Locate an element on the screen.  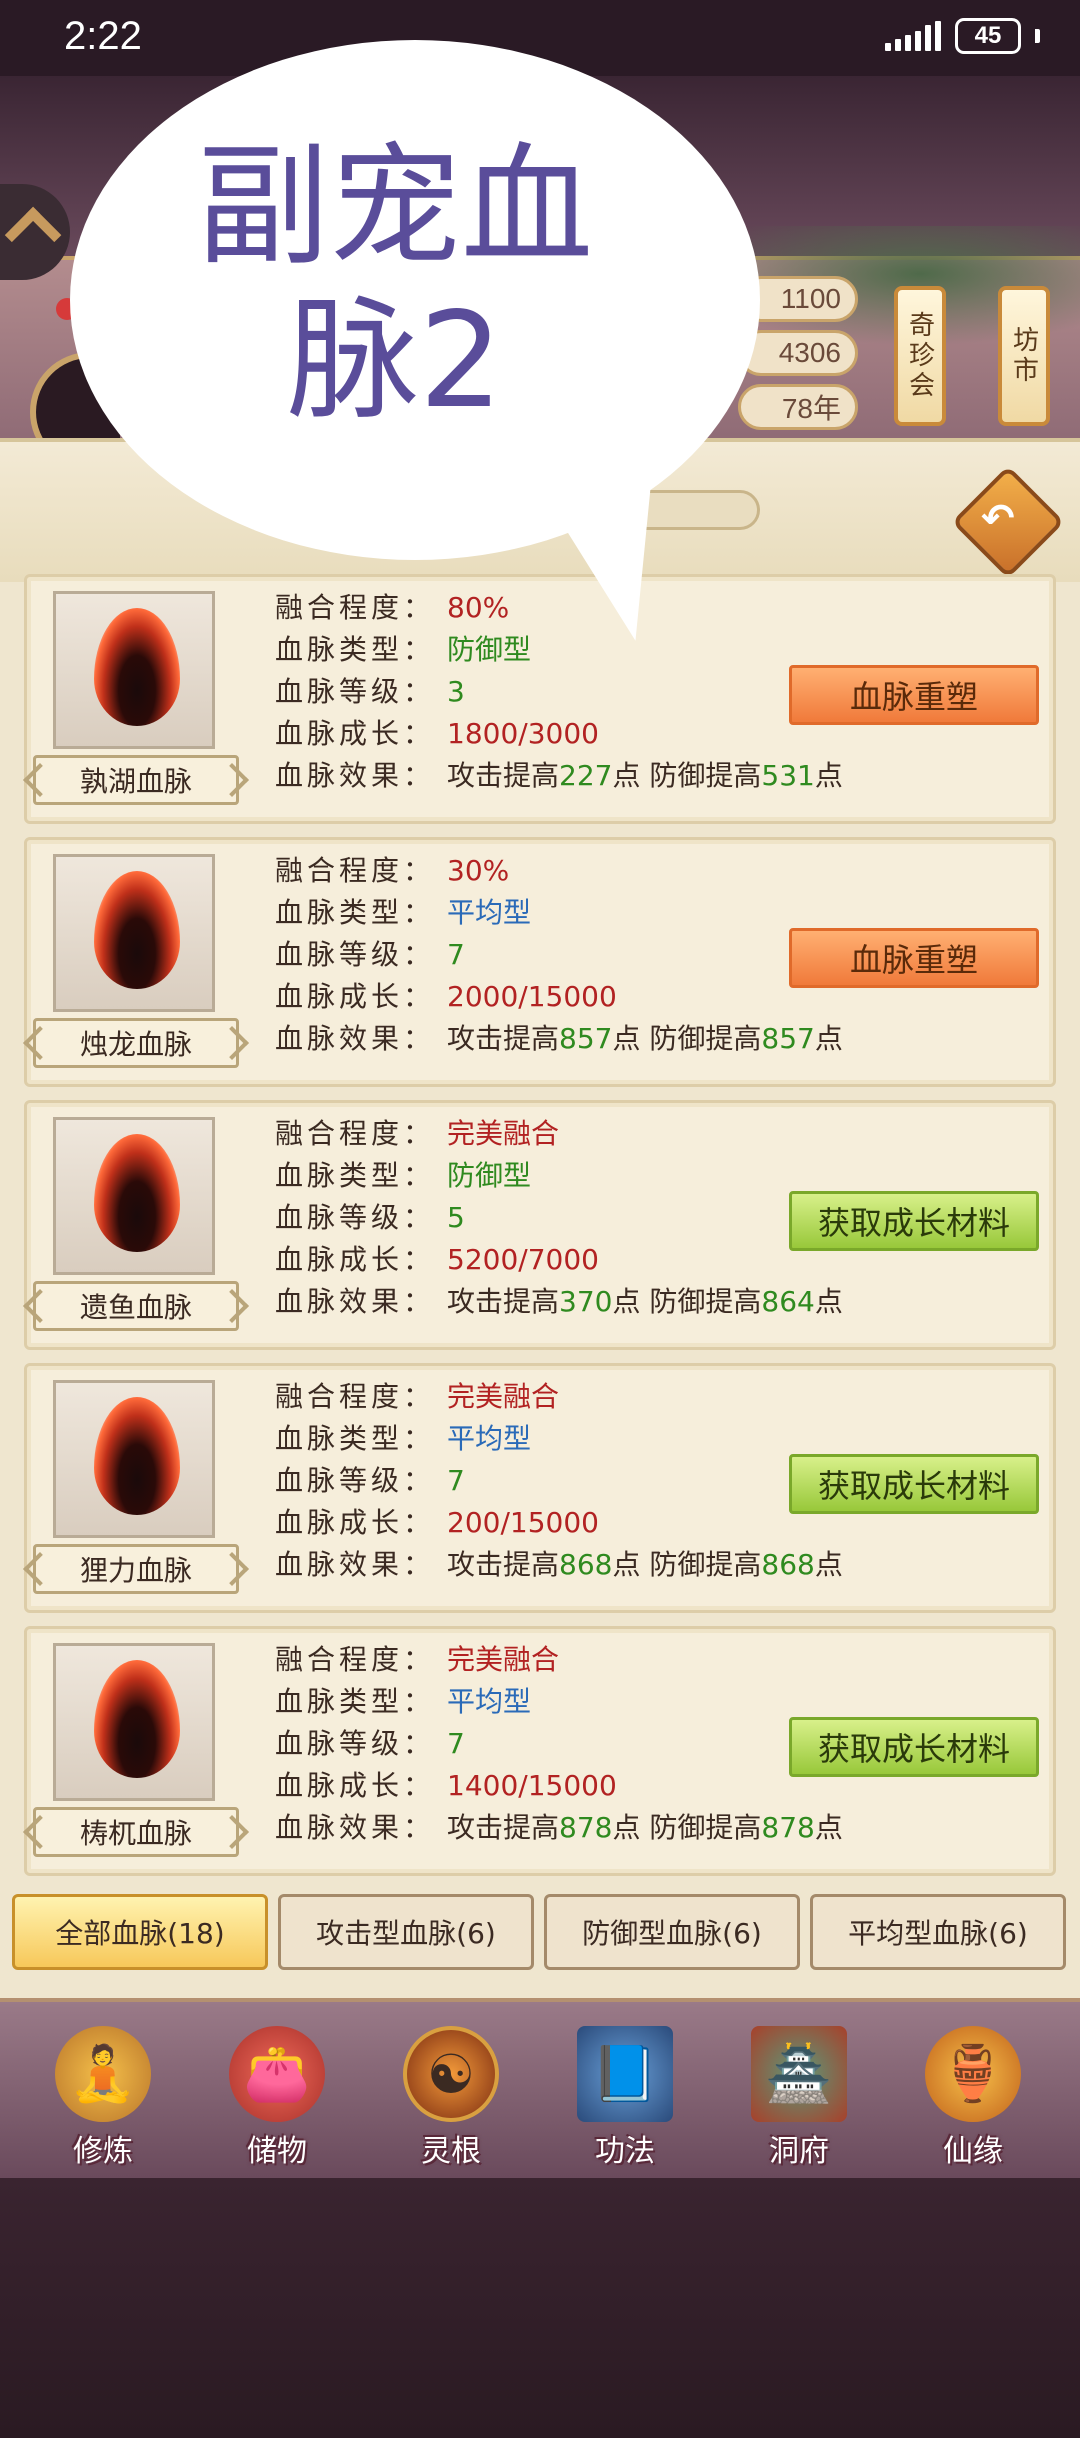
treasure-fair-button: 奇珍会 is located at coordinates (920, 356).